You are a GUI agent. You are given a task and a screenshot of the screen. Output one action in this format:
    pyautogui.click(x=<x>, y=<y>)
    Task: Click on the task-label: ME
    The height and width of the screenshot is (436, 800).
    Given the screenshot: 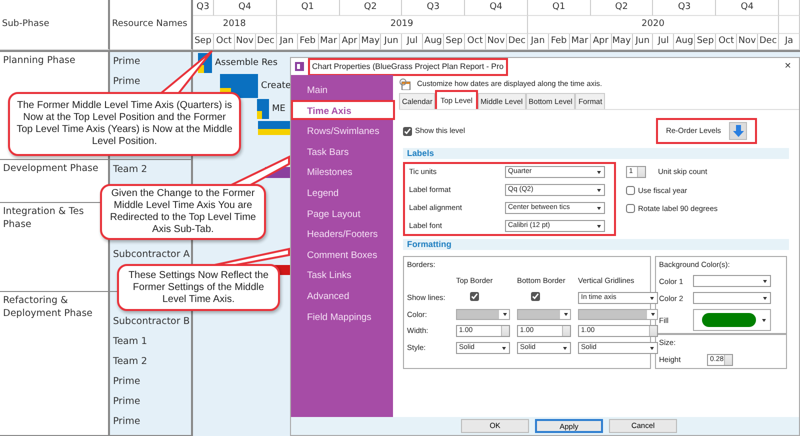 What is the action you would take?
    pyautogui.click(x=279, y=109)
    